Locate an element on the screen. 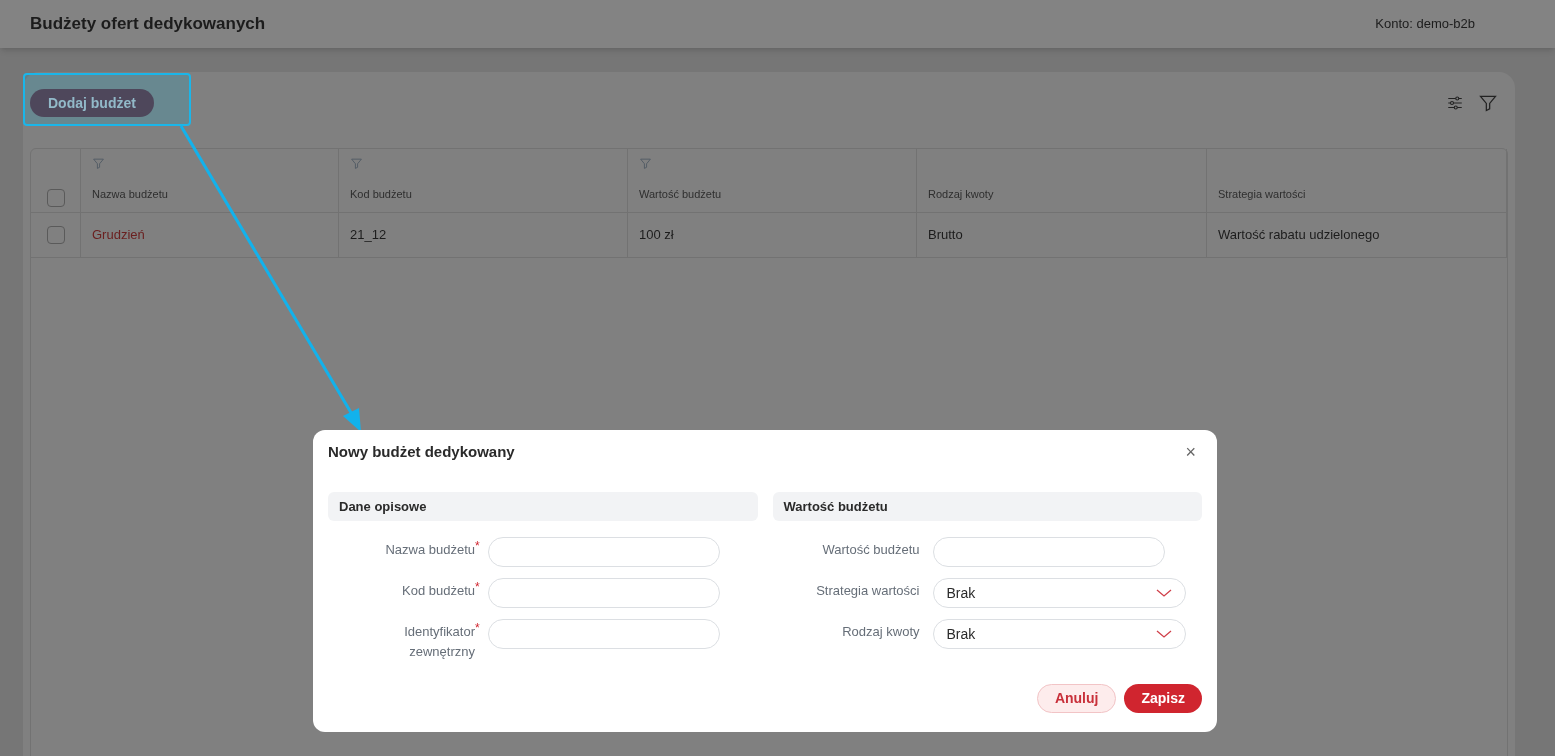  account-label: Konto: demo-b2b is located at coordinates (1425, 24).